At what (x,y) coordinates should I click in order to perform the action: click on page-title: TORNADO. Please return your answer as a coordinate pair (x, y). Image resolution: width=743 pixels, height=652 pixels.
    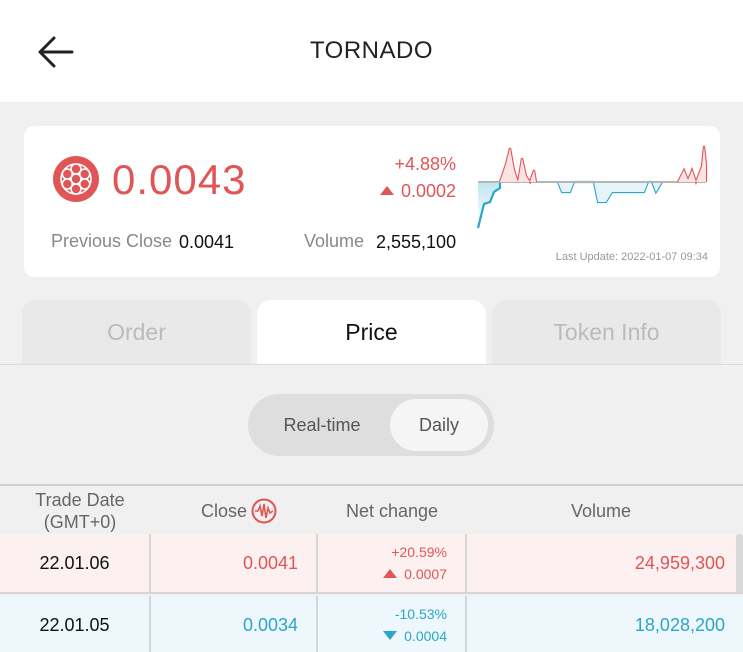
    Looking at the image, I should click on (371, 50).